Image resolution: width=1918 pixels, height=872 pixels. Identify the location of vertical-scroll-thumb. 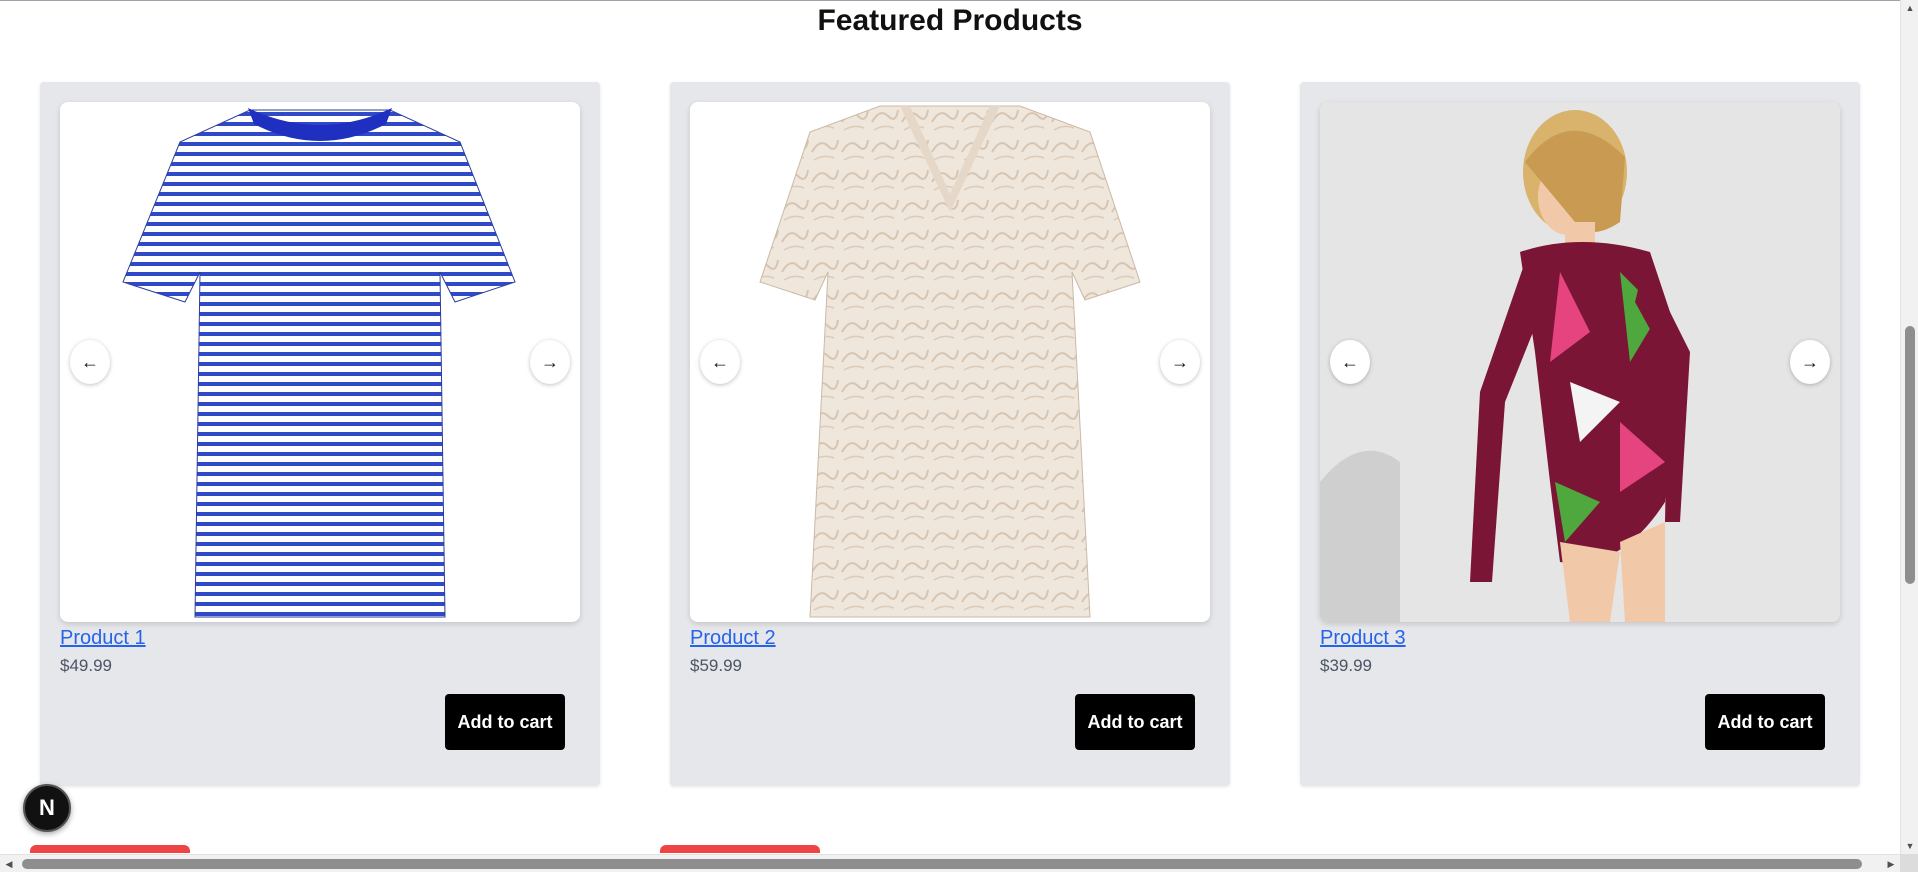
(1910, 455).